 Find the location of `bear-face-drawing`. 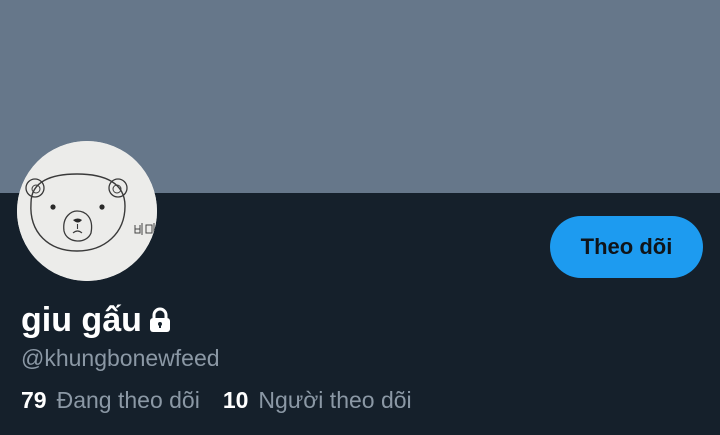

bear-face-drawing is located at coordinates (87, 211).